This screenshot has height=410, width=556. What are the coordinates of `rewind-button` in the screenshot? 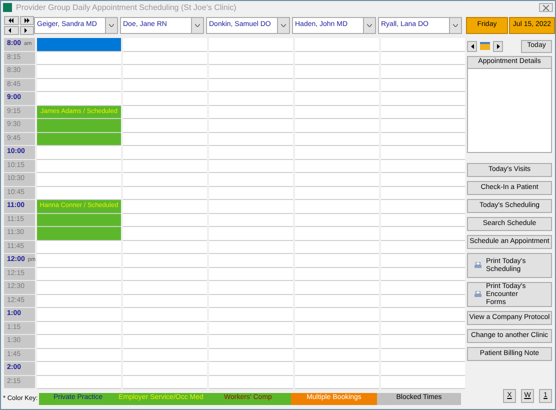 It's located at (11, 20).